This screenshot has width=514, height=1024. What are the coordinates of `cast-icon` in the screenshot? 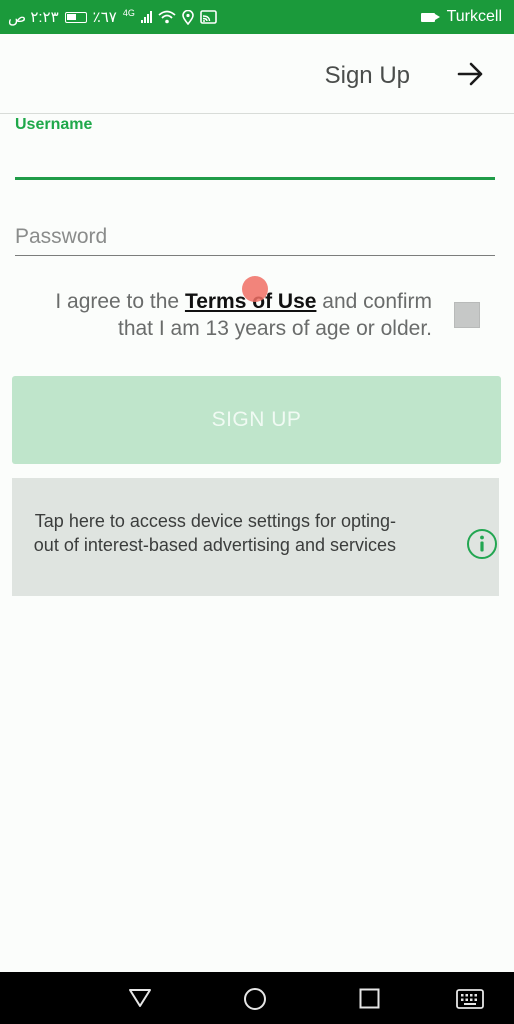 It's located at (208, 17).